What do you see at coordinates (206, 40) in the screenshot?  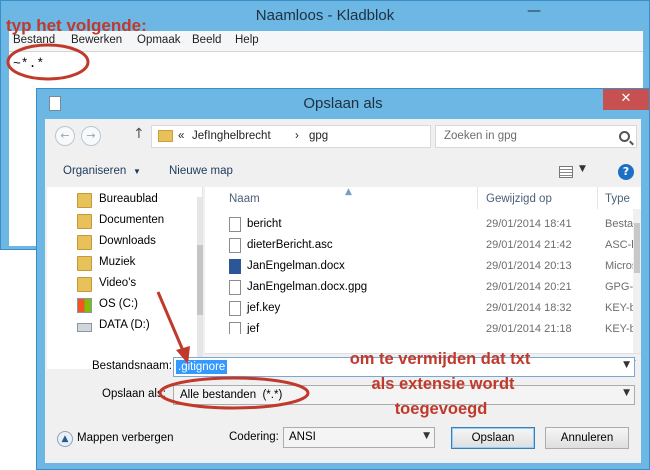 I see `menu-beeld: Beeld` at bounding box center [206, 40].